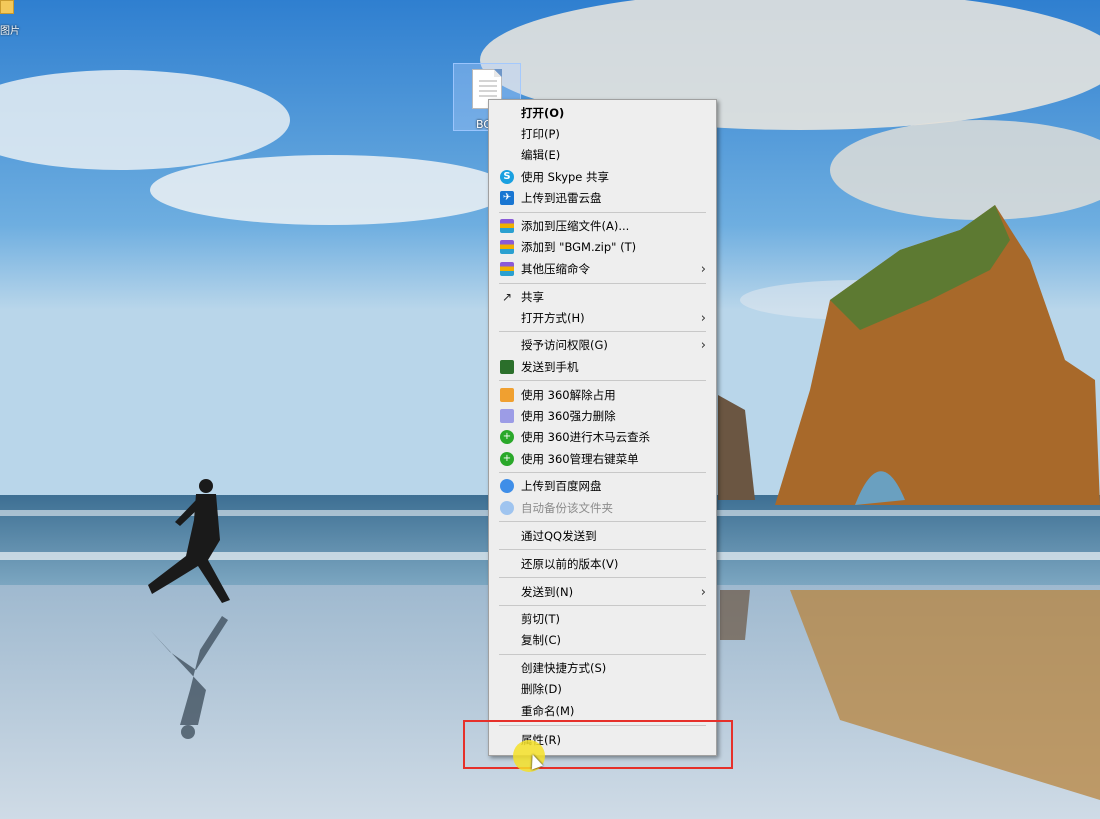  I want to click on menu-item-22: 剪切(T), so click(602, 619).